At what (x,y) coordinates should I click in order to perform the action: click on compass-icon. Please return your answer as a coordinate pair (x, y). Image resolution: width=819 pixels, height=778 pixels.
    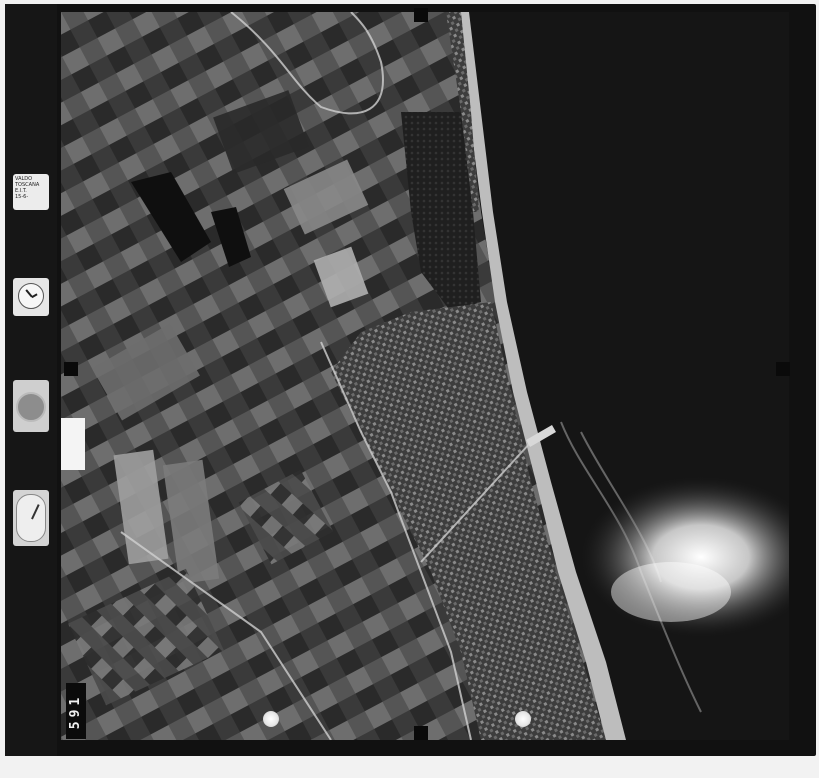
    Looking at the image, I should click on (31, 406).